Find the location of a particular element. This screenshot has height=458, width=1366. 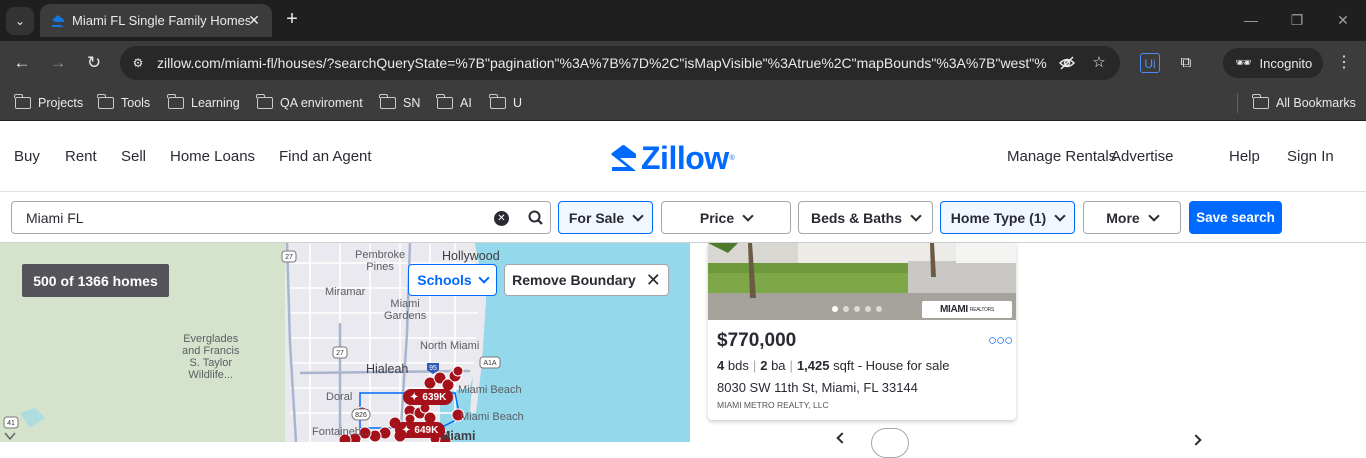

forward-arrow-icon: → is located at coordinates (58, 63).